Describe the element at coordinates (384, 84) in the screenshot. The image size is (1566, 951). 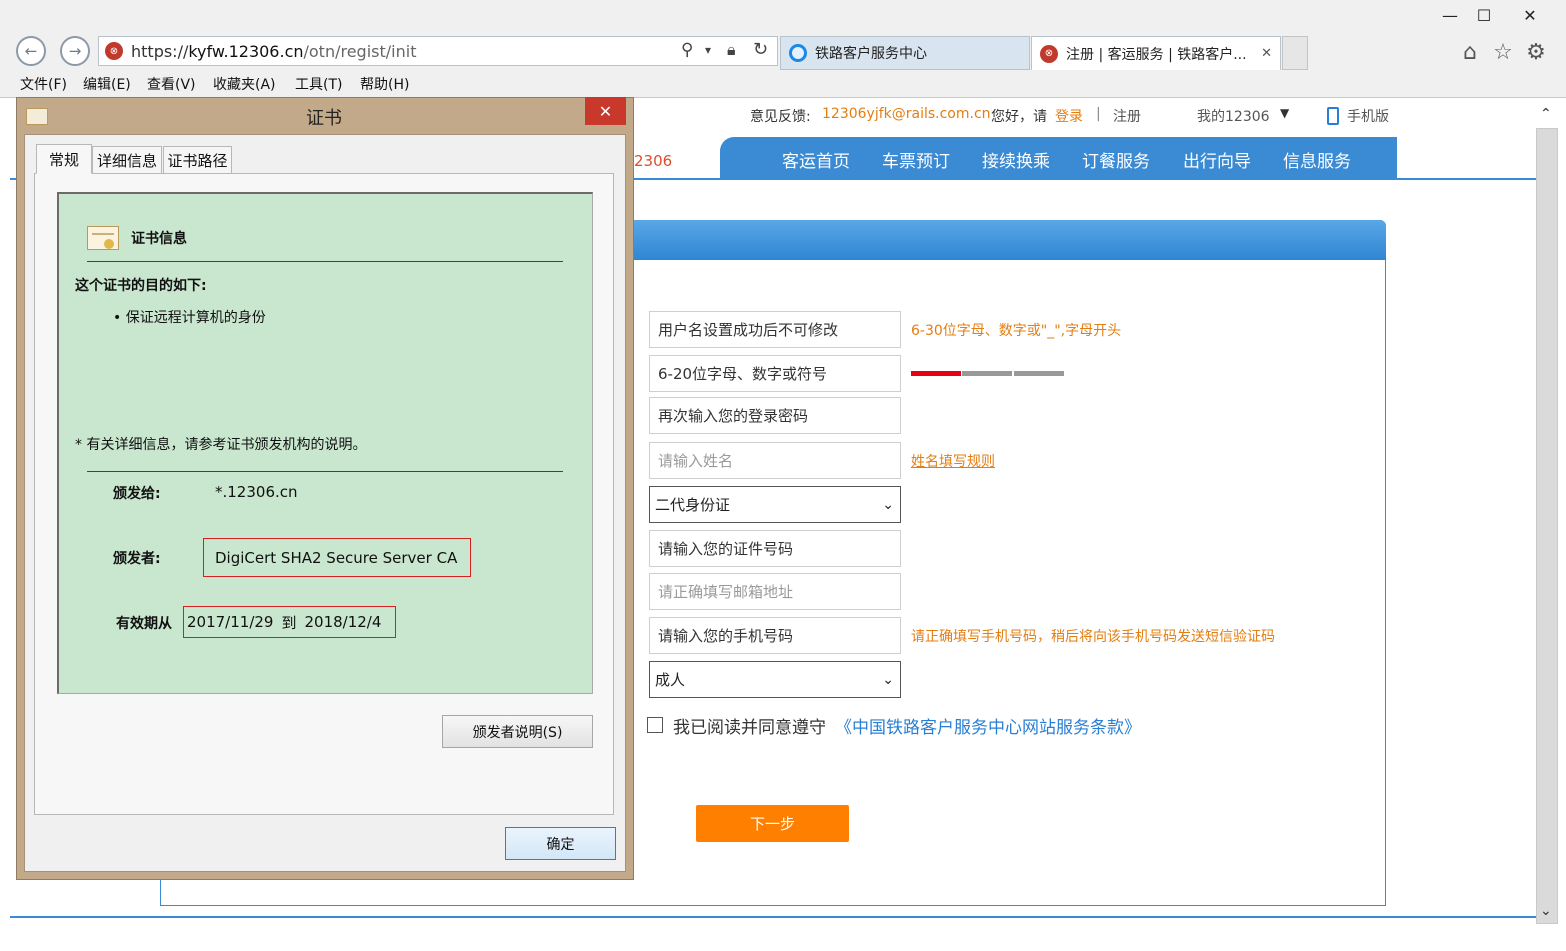
I see `menu-help: 帮助(H)` at that location.